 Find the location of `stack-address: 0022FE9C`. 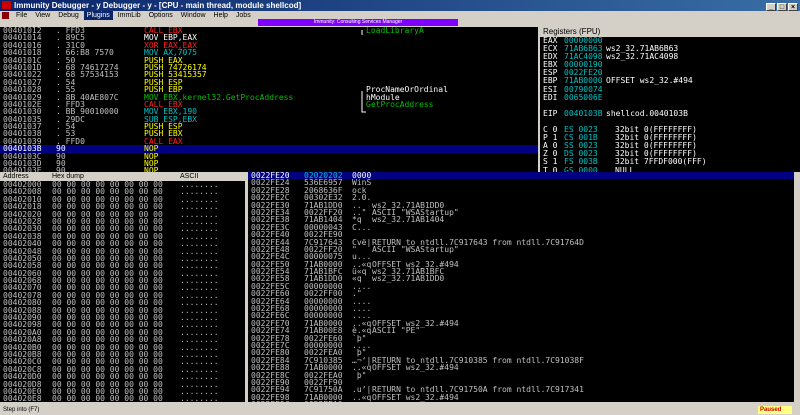

stack-address: 0022FE9C is located at coordinates (270, 401).